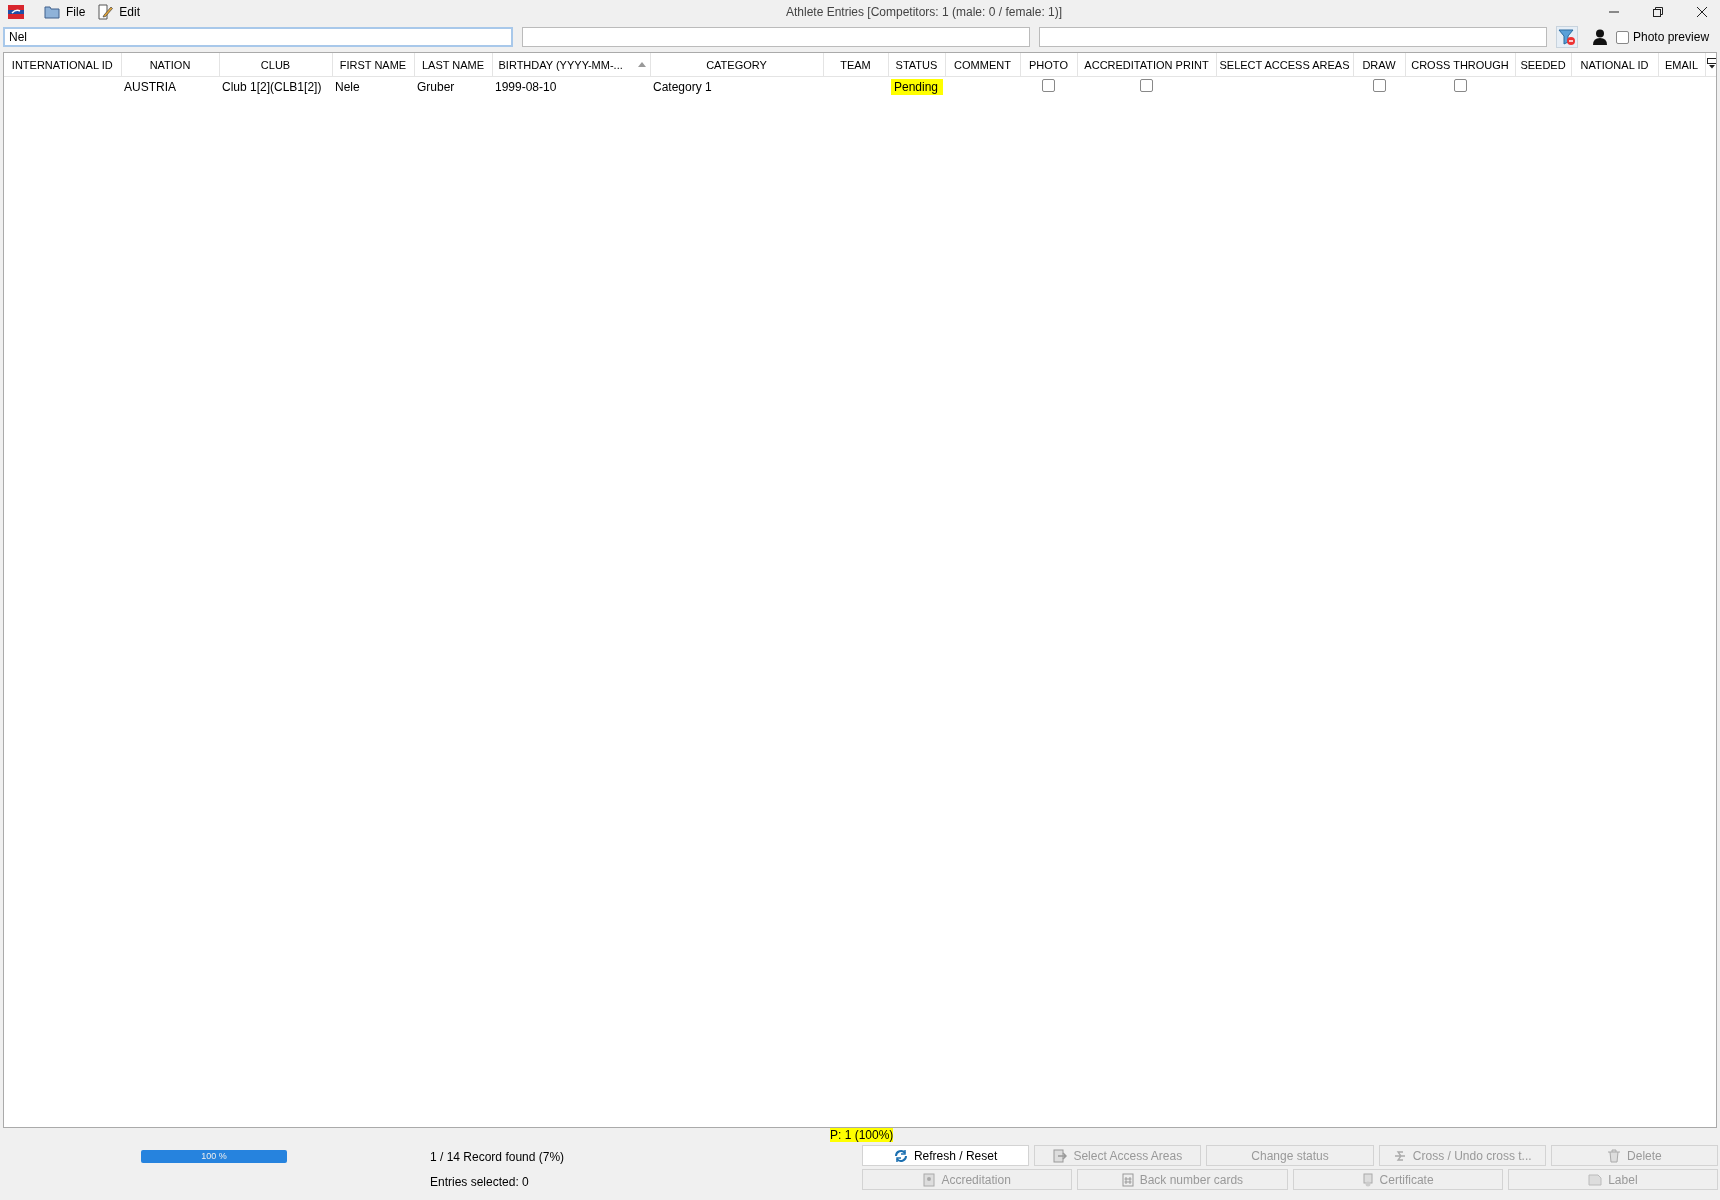  Describe the element at coordinates (150, 87) in the screenshot. I see `table-cell: AUSTRIA` at that location.